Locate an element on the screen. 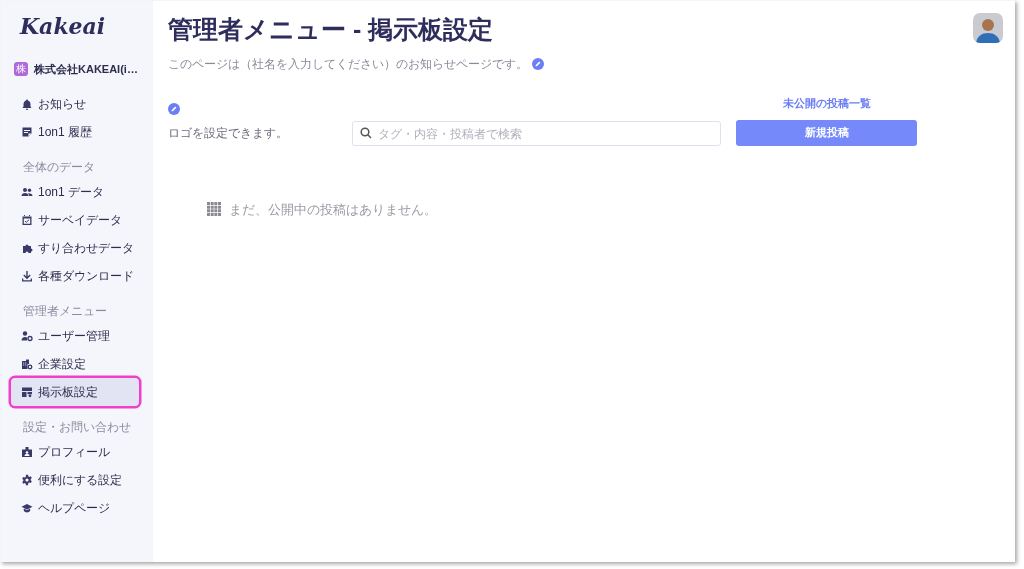 The height and width of the screenshot is (569, 1024). search-field: タグ・内容・投稿者で検索 is located at coordinates (536, 133).